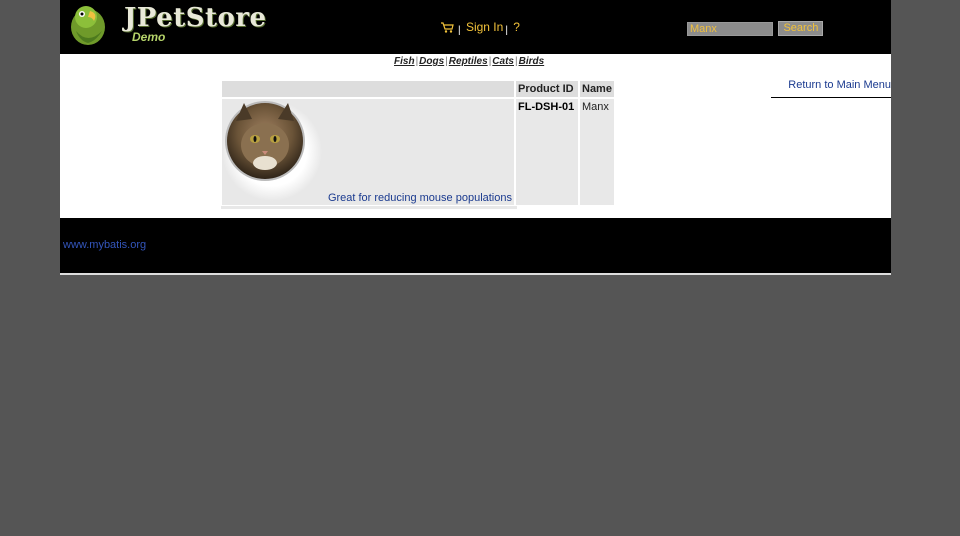 Image resolution: width=960 pixels, height=536 pixels. I want to click on parrot-icon, so click(88, 25).